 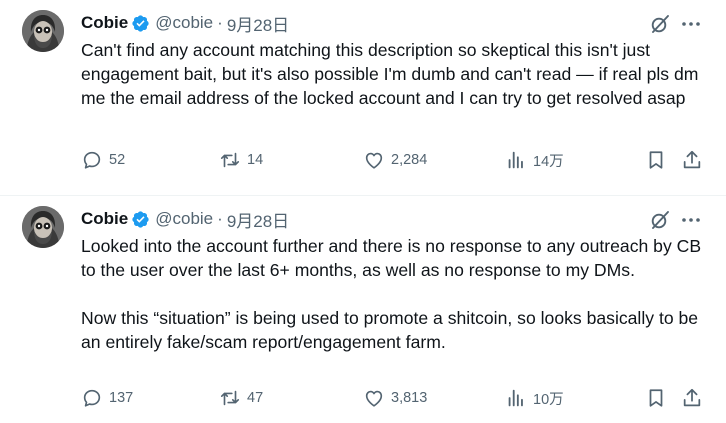 What do you see at coordinates (241, 160) in the screenshot?
I see `retweet-button: 14` at bounding box center [241, 160].